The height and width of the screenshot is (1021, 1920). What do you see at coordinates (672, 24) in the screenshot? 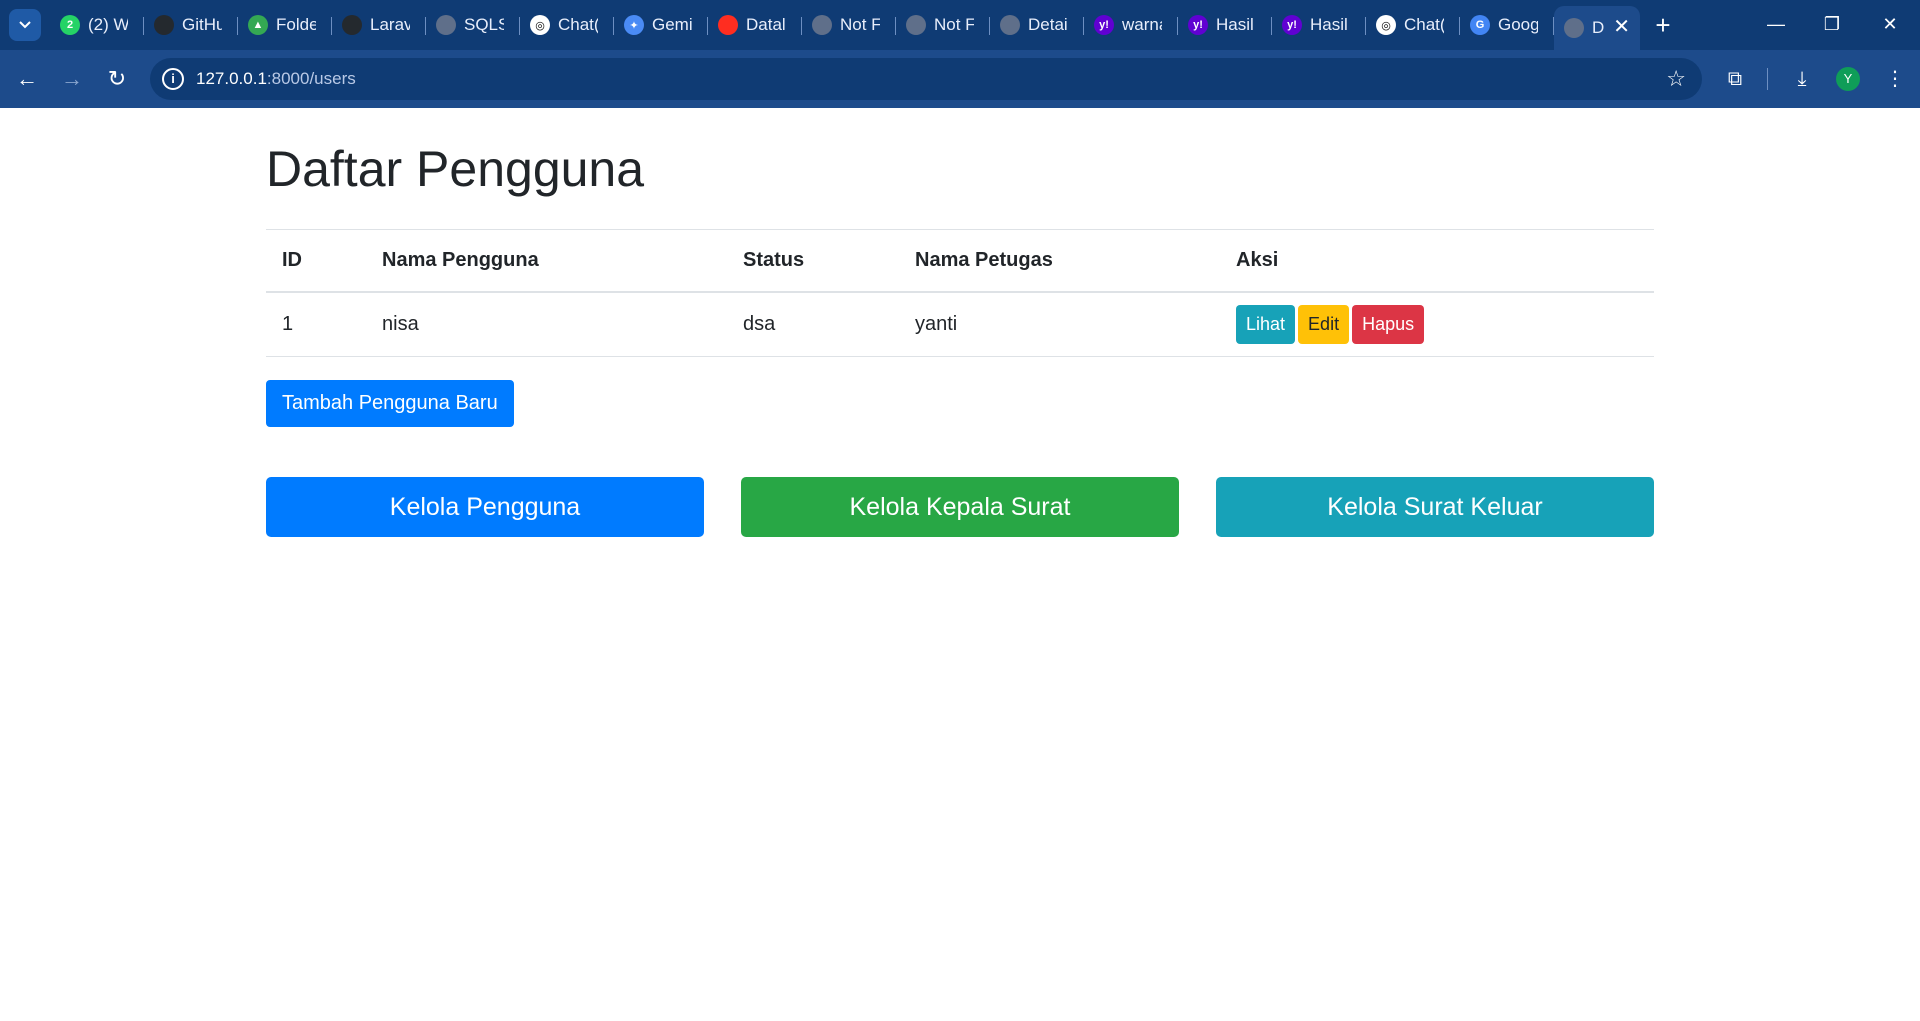
I see `tab-title: Gemi` at bounding box center [672, 24].